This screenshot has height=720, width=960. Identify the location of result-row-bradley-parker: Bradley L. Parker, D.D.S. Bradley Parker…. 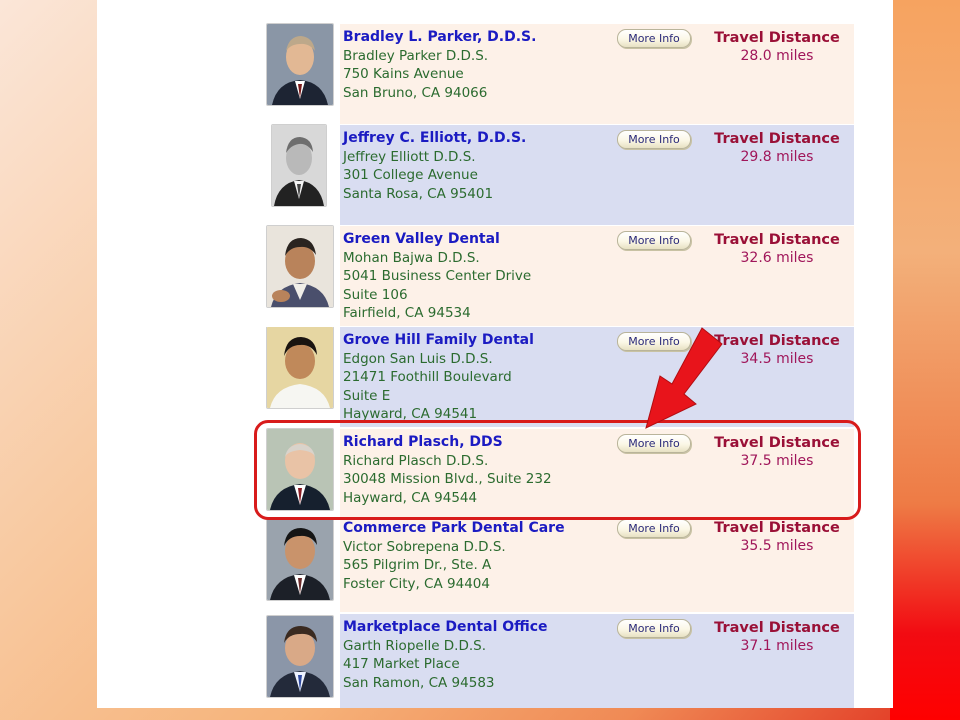
(559, 74).